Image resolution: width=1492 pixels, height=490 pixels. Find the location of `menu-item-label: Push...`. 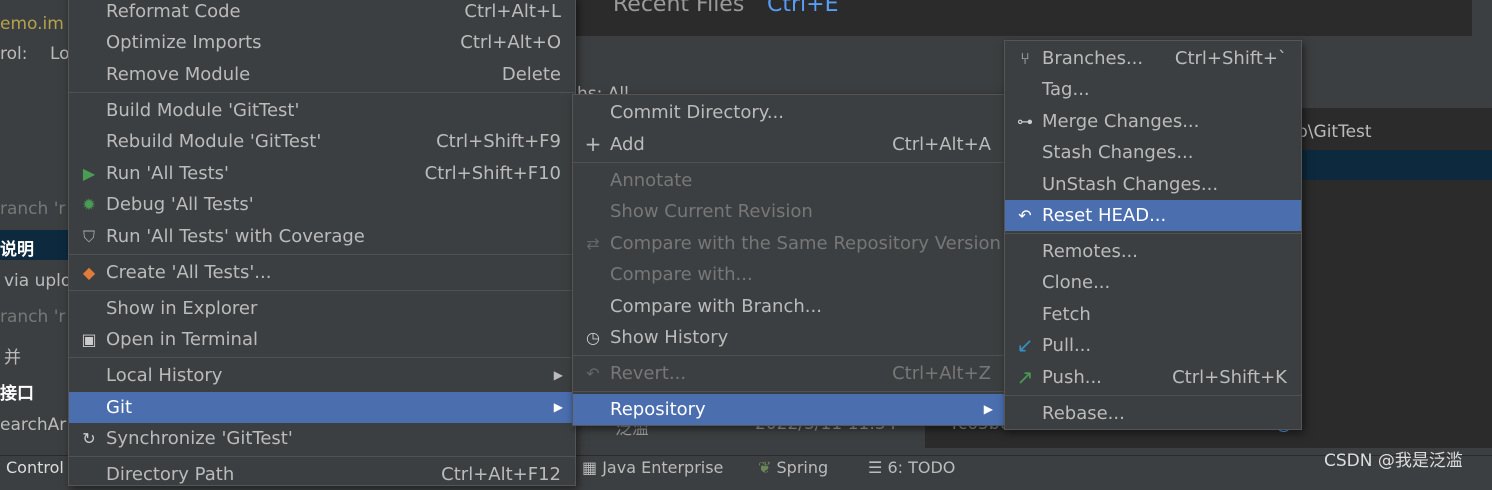

menu-item-label: Push... is located at coordinates (1072, 377).